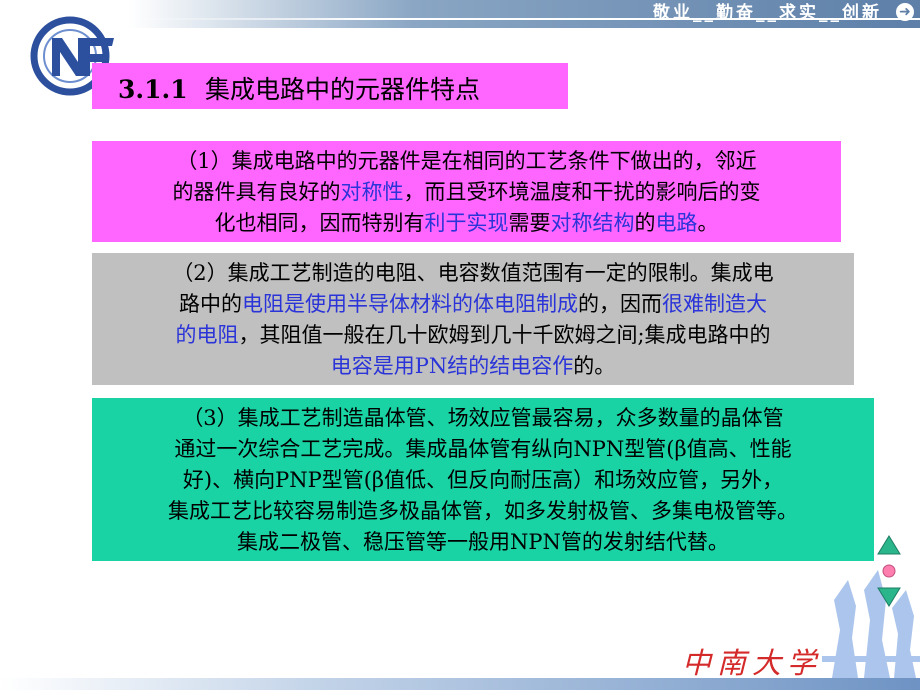 Image resolution: width=920 pixels, height=690 pixels. I want to click on paragraph-line: （1）集成电路中的元器件是在相同的工艺条件下做出的，邻近, so click(466, 161).